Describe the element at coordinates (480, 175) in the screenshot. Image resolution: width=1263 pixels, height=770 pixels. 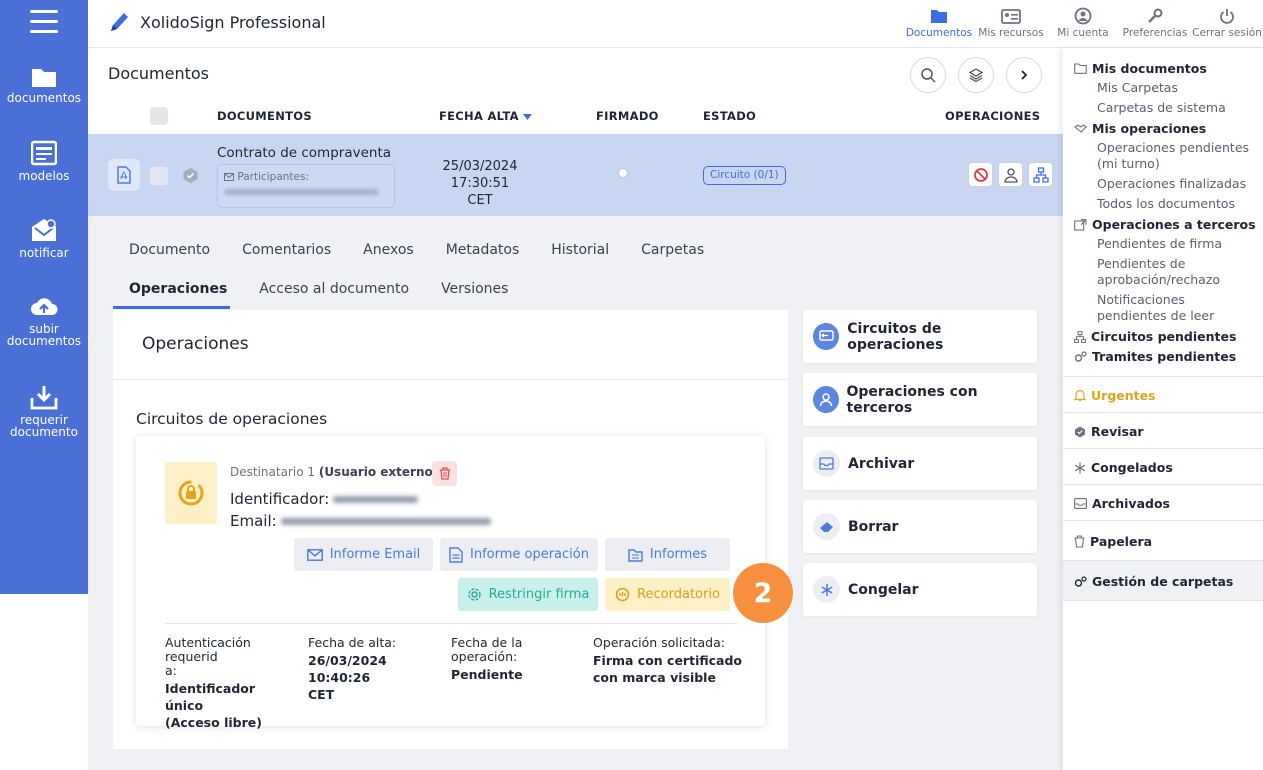
I see `date-value: 25/03/2024 17:30:51` at that location.